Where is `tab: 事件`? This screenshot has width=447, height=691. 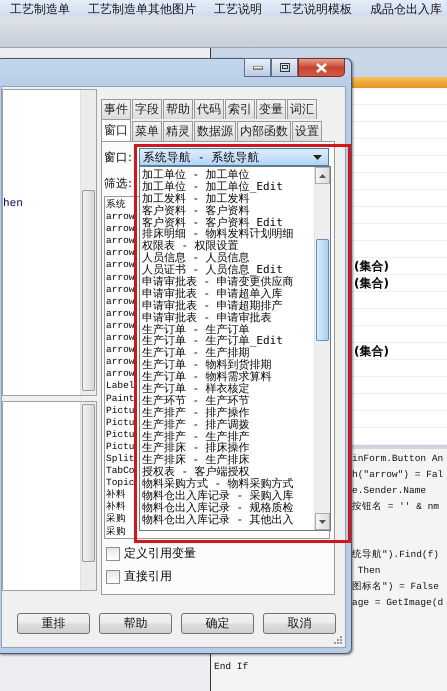
tab: 事件 is located at coordinates (116, 109).